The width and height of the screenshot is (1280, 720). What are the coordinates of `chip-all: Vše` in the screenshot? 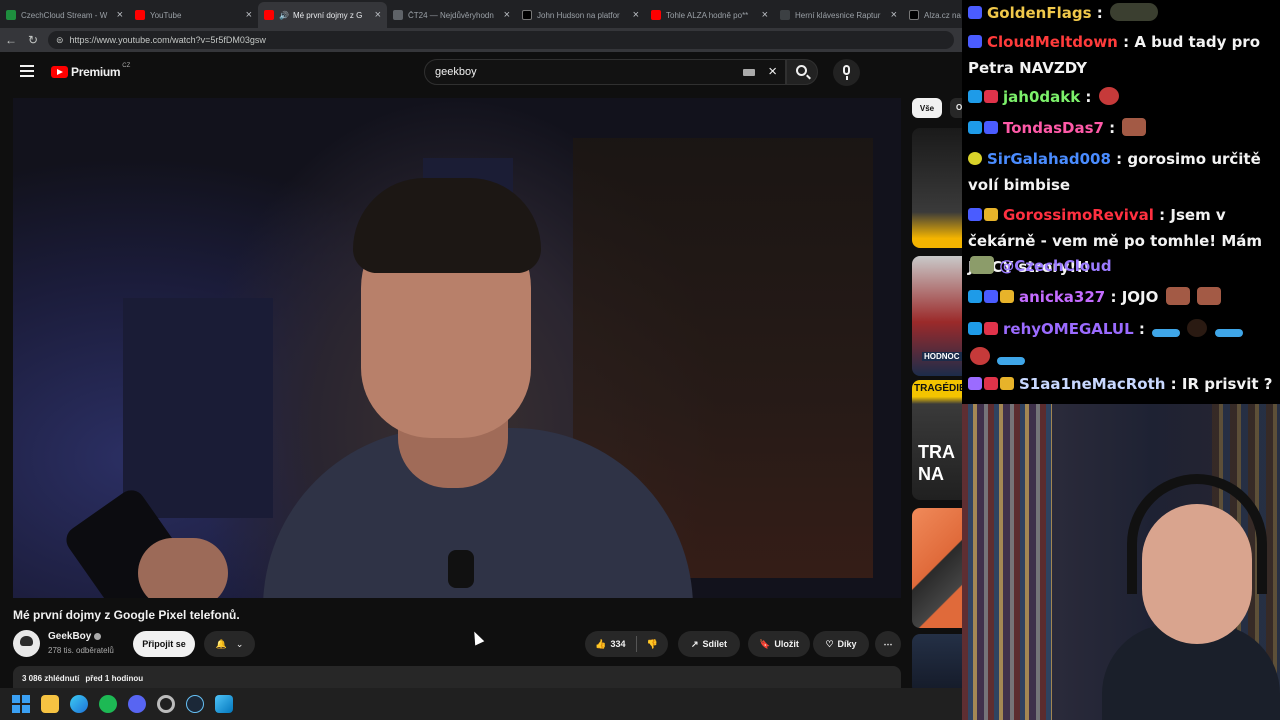 It's located at (927, 108).